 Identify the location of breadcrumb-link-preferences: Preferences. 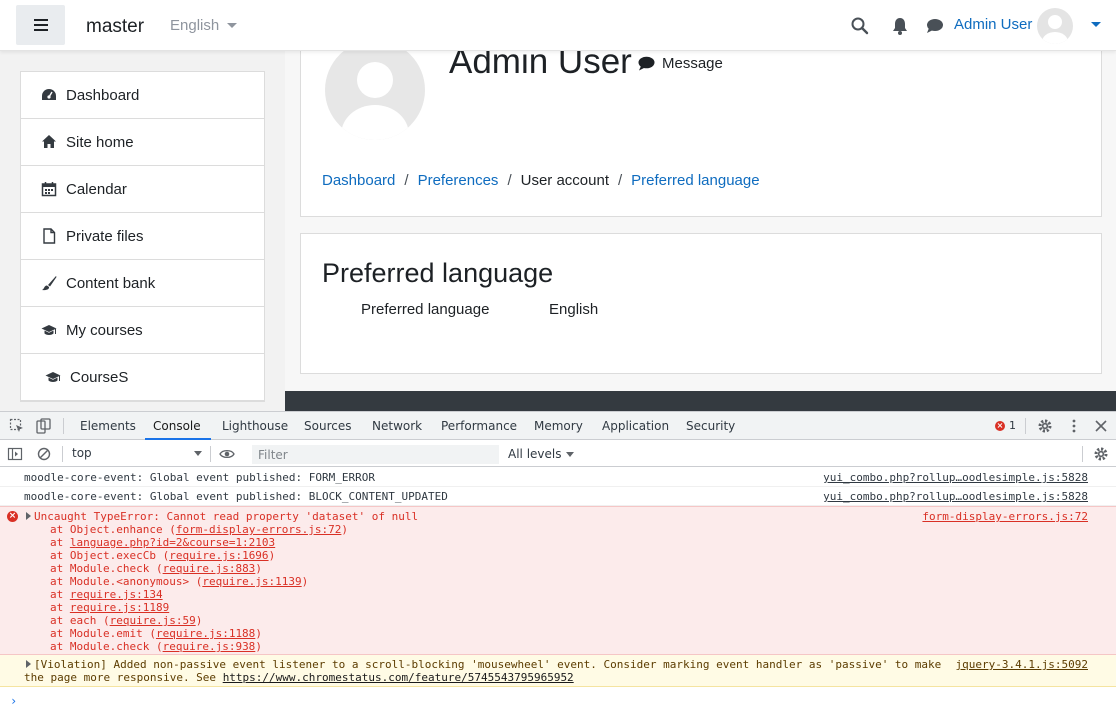
(458, 180).